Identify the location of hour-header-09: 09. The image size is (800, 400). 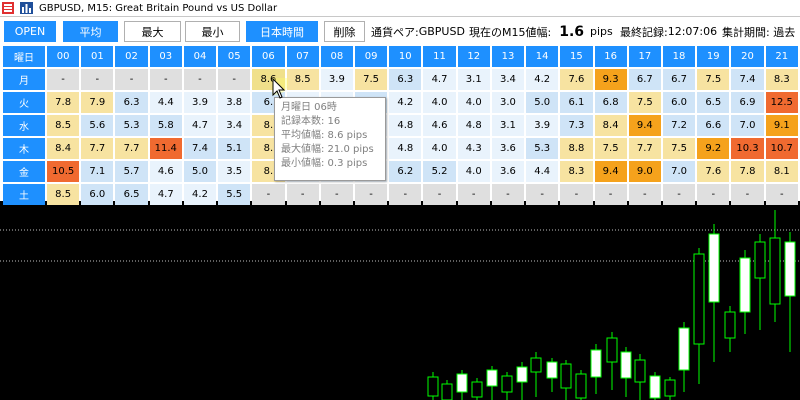
(371, 56).